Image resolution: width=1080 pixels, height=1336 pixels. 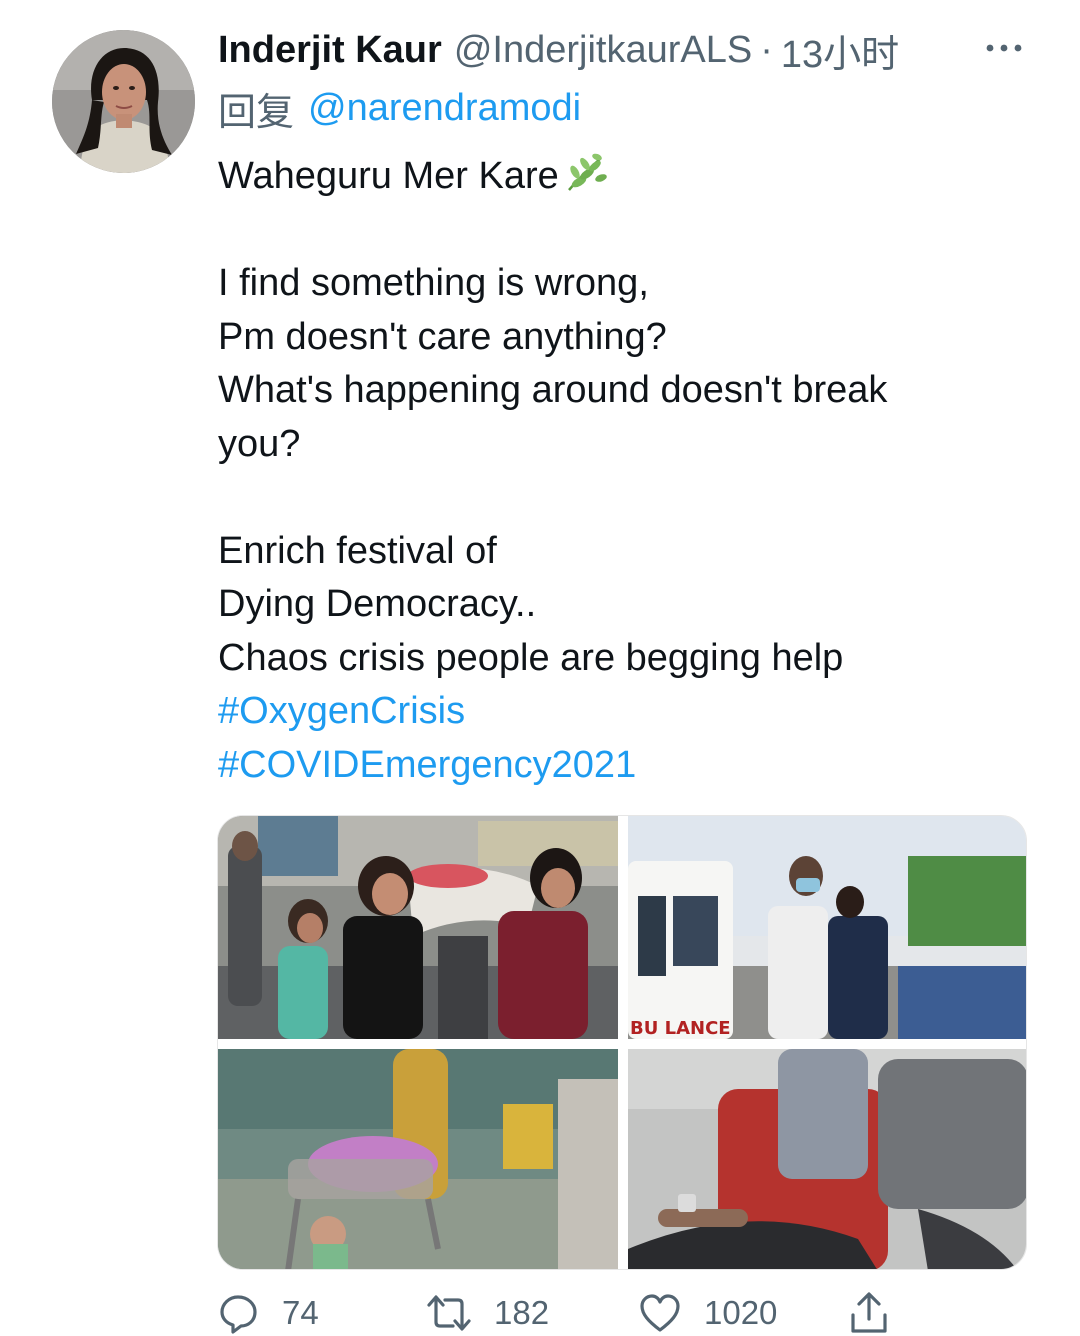 What do you see at coordinates (238, 1314) in the screenshot?
I see `reply-icon` at bounding box center [238, 1314].